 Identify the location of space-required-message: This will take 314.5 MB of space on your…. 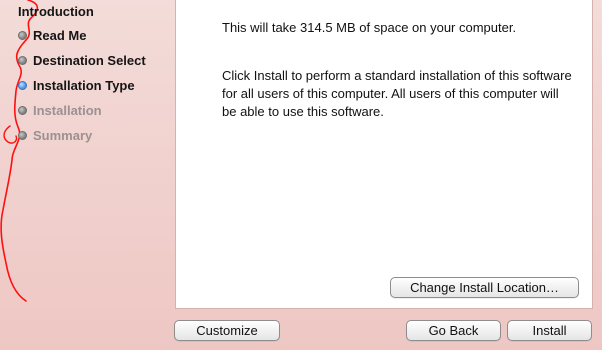
(369, 27).